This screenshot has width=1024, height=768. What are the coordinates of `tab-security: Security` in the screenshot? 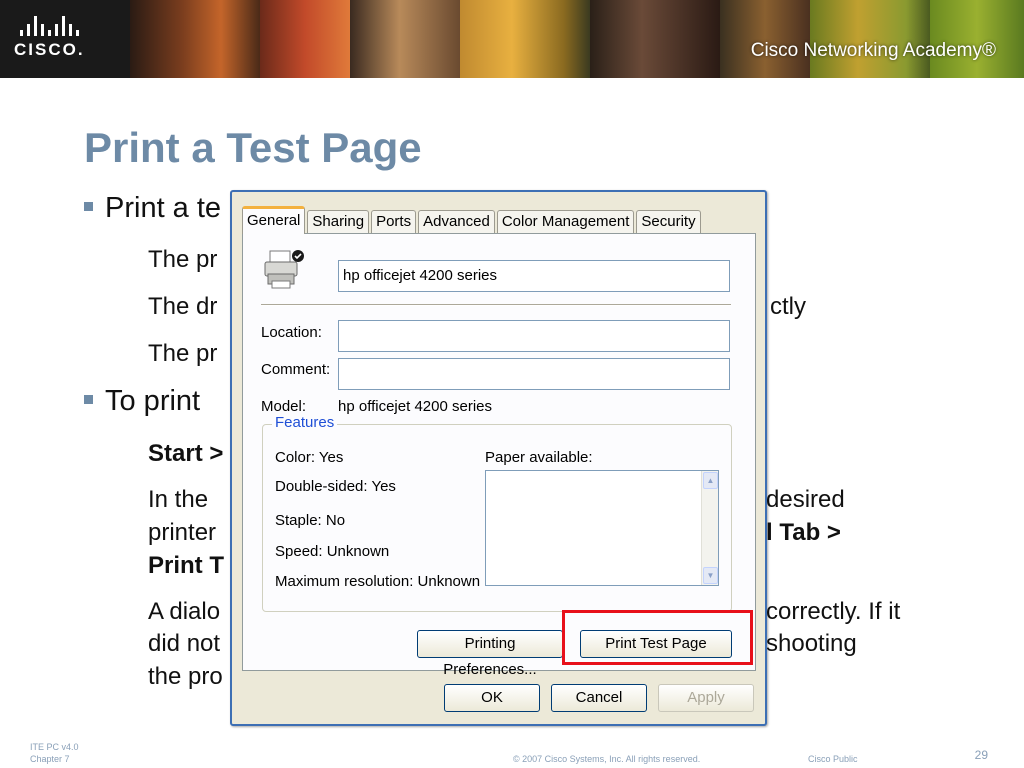 It's located at (668, 222).